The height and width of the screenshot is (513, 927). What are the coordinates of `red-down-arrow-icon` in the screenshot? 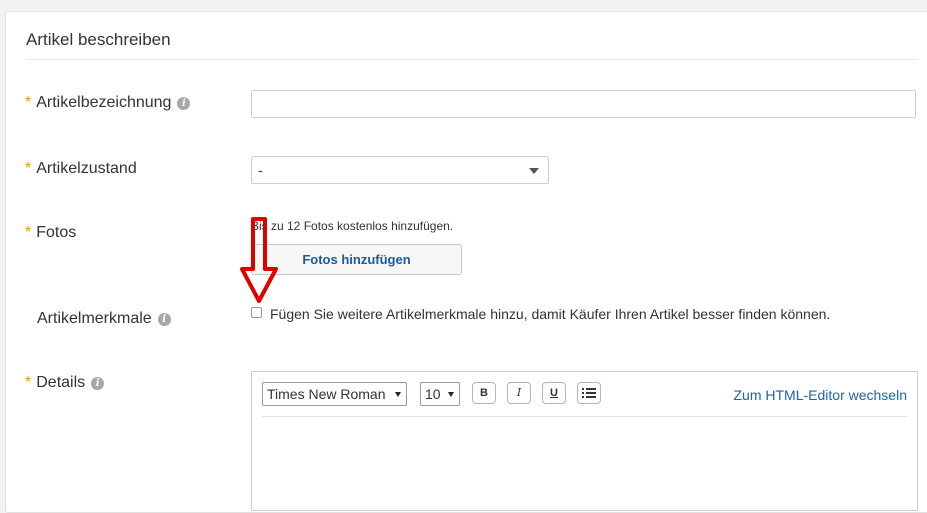 It's located at (259, 260).